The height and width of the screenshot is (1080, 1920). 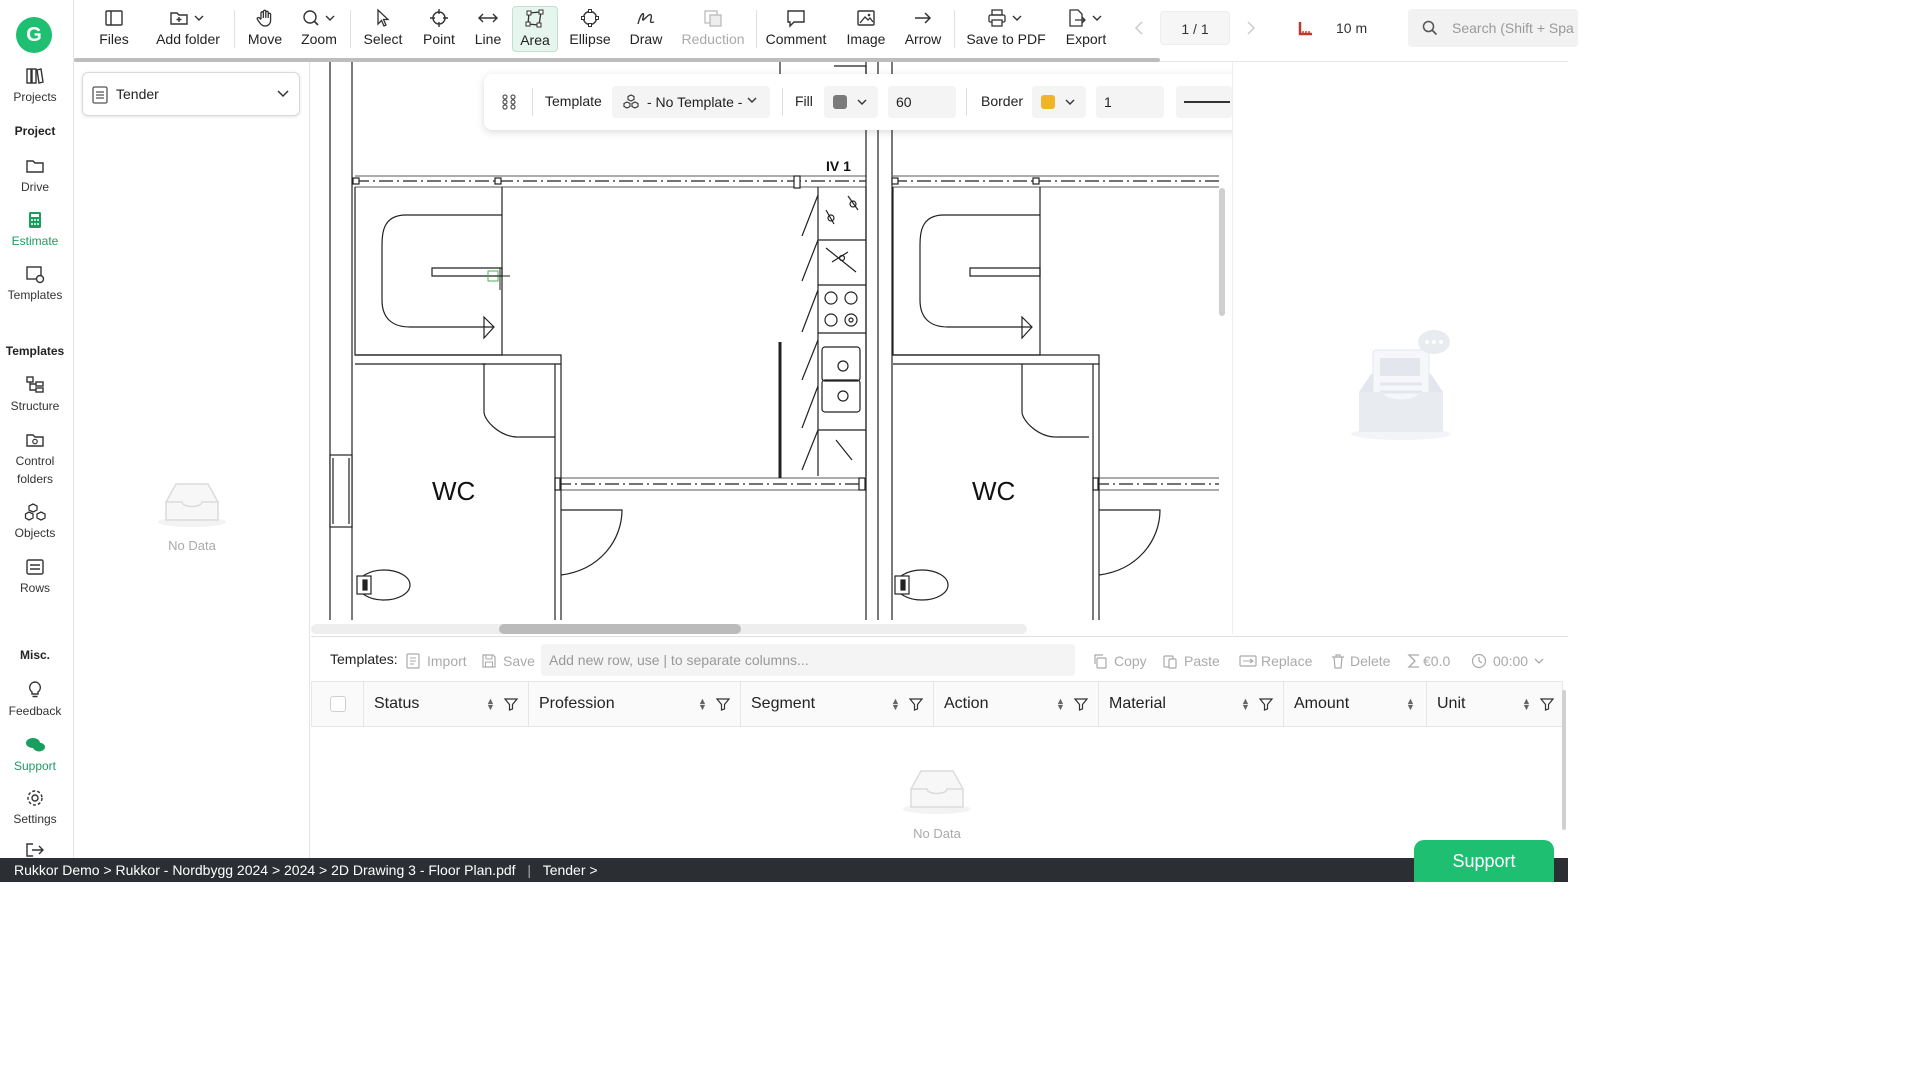 What do you see at coordinates (922, 102) in the screenshot?
I see `fill-opacity-input: 60` at bounding box center [922, 102].